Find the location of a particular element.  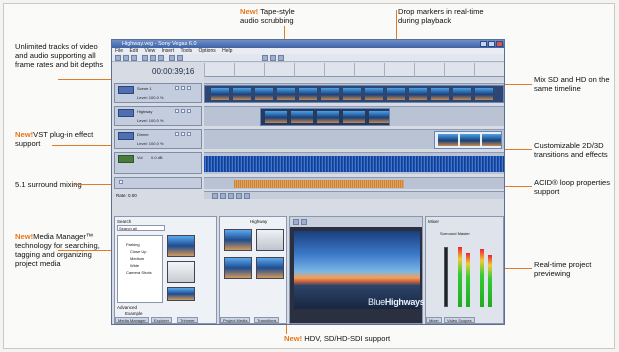

copy-icon is located at coordinates (153, 58).